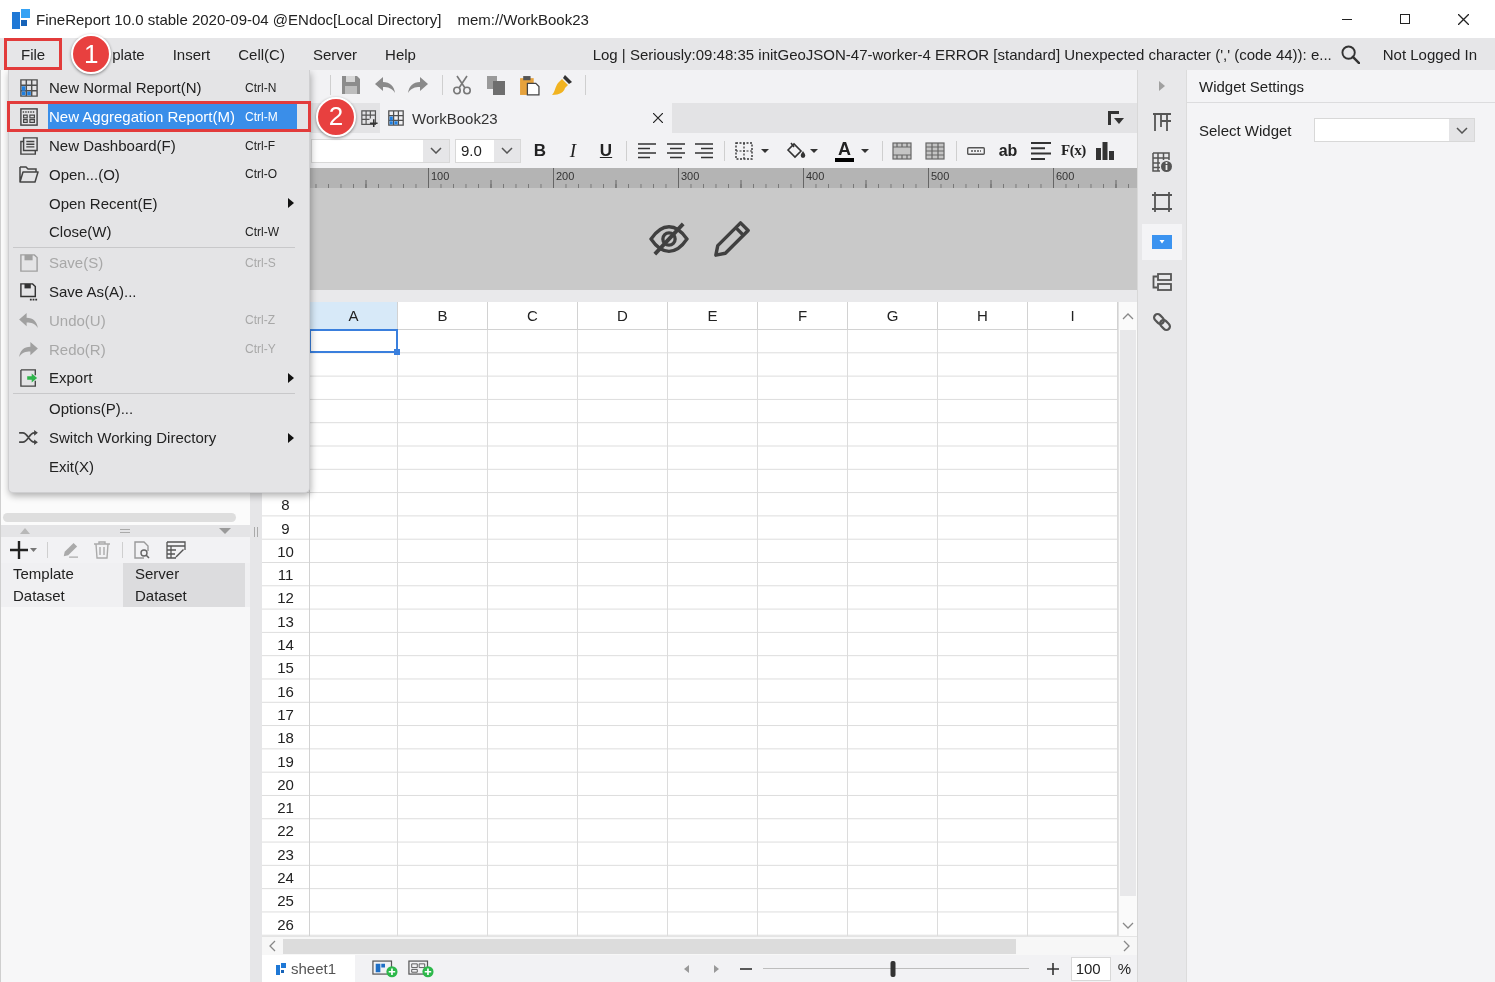  What do you see at coordinates (1008, 150) in the screenshot?
I see `text-widget-button: ab` at bounding box center [1008, 150].